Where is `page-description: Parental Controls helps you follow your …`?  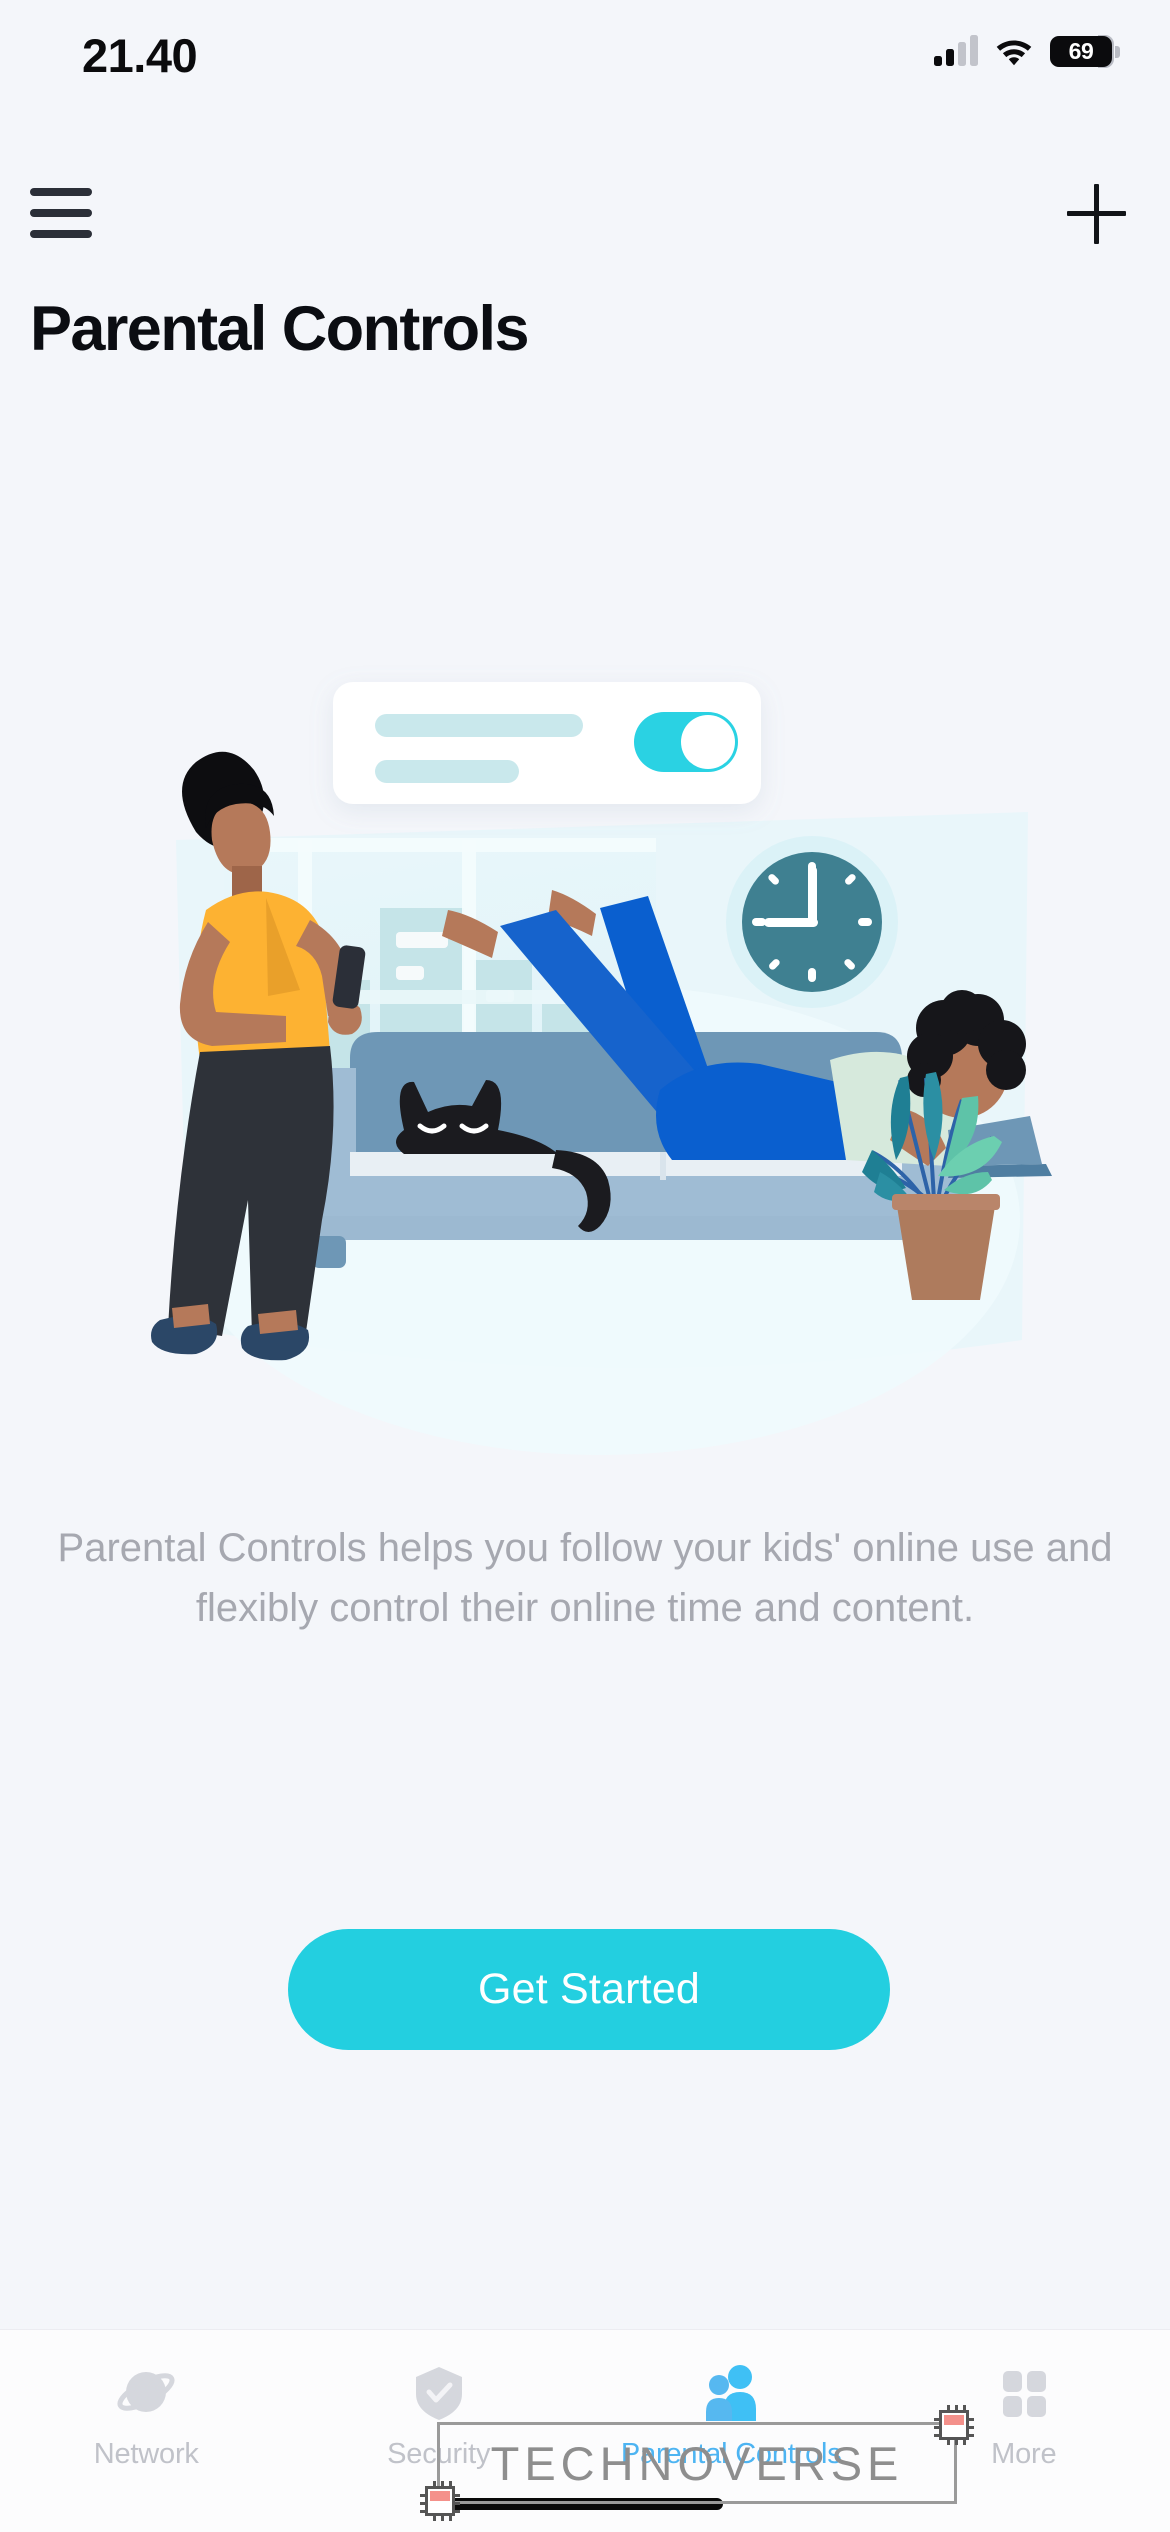 page-description: Parental Controls helps you follow your … is located at coordinates (585, 1578).